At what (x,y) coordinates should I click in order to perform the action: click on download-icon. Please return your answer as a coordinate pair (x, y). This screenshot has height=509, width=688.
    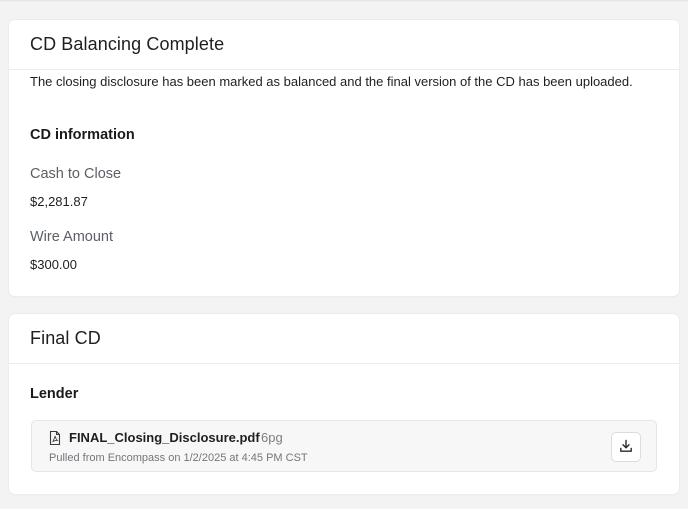
    Looking at the image, I should click on (626, 447).